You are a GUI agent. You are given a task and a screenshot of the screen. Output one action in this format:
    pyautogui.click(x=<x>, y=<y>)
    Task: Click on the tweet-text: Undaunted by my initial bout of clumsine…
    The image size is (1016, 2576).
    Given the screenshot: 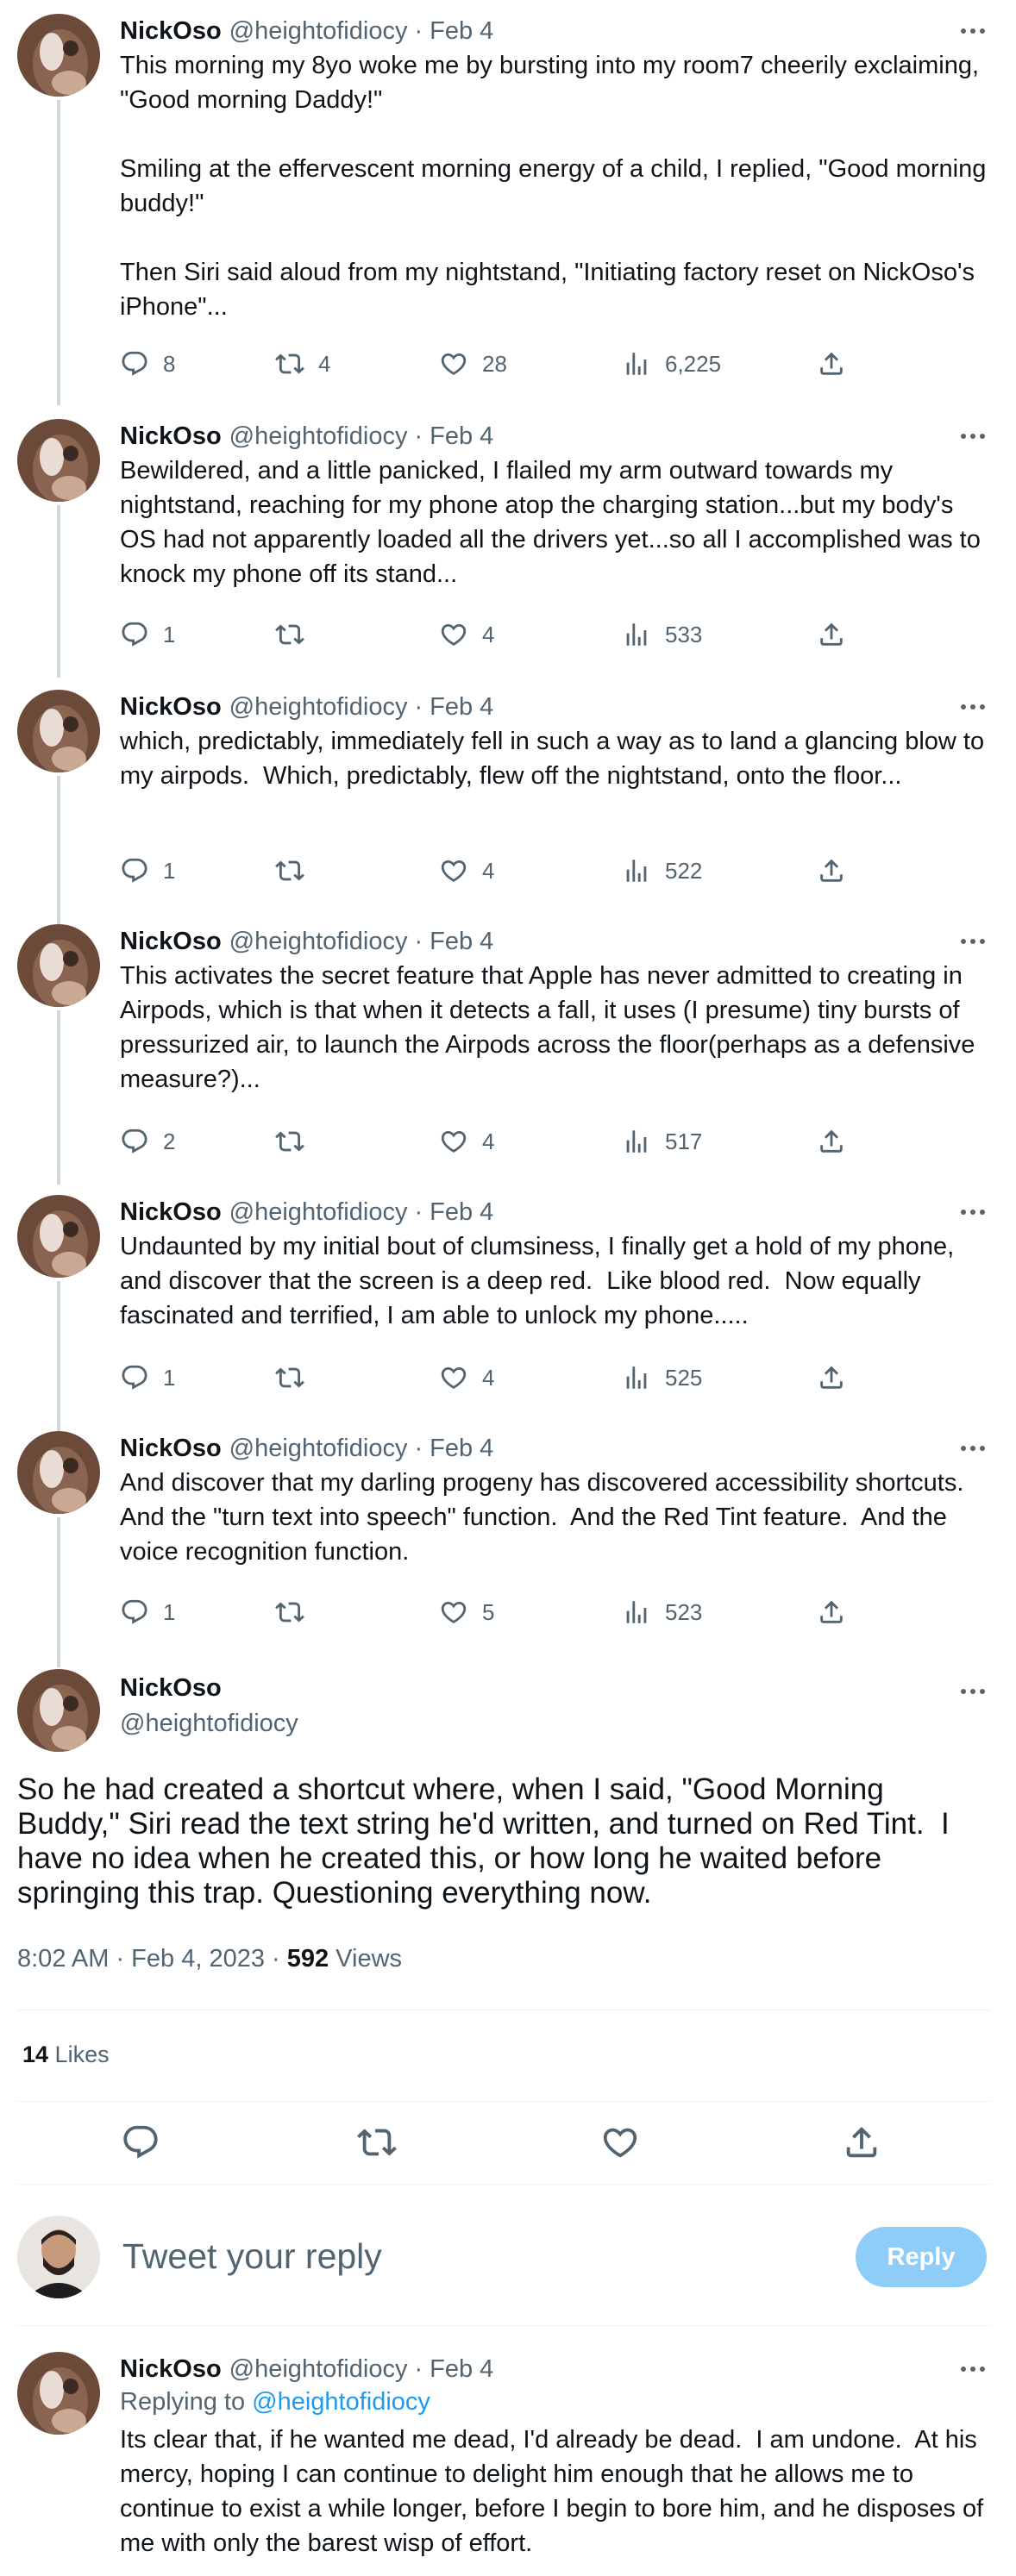 What is the action you would take?
    pyautogui.click(x=555, y=1281)
    